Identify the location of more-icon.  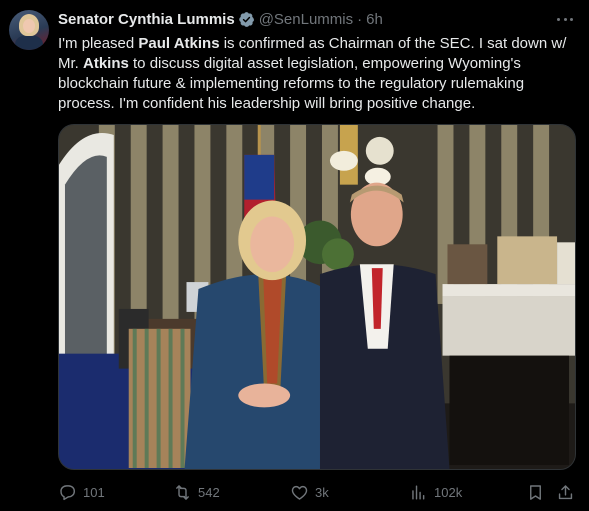
(565, 19).